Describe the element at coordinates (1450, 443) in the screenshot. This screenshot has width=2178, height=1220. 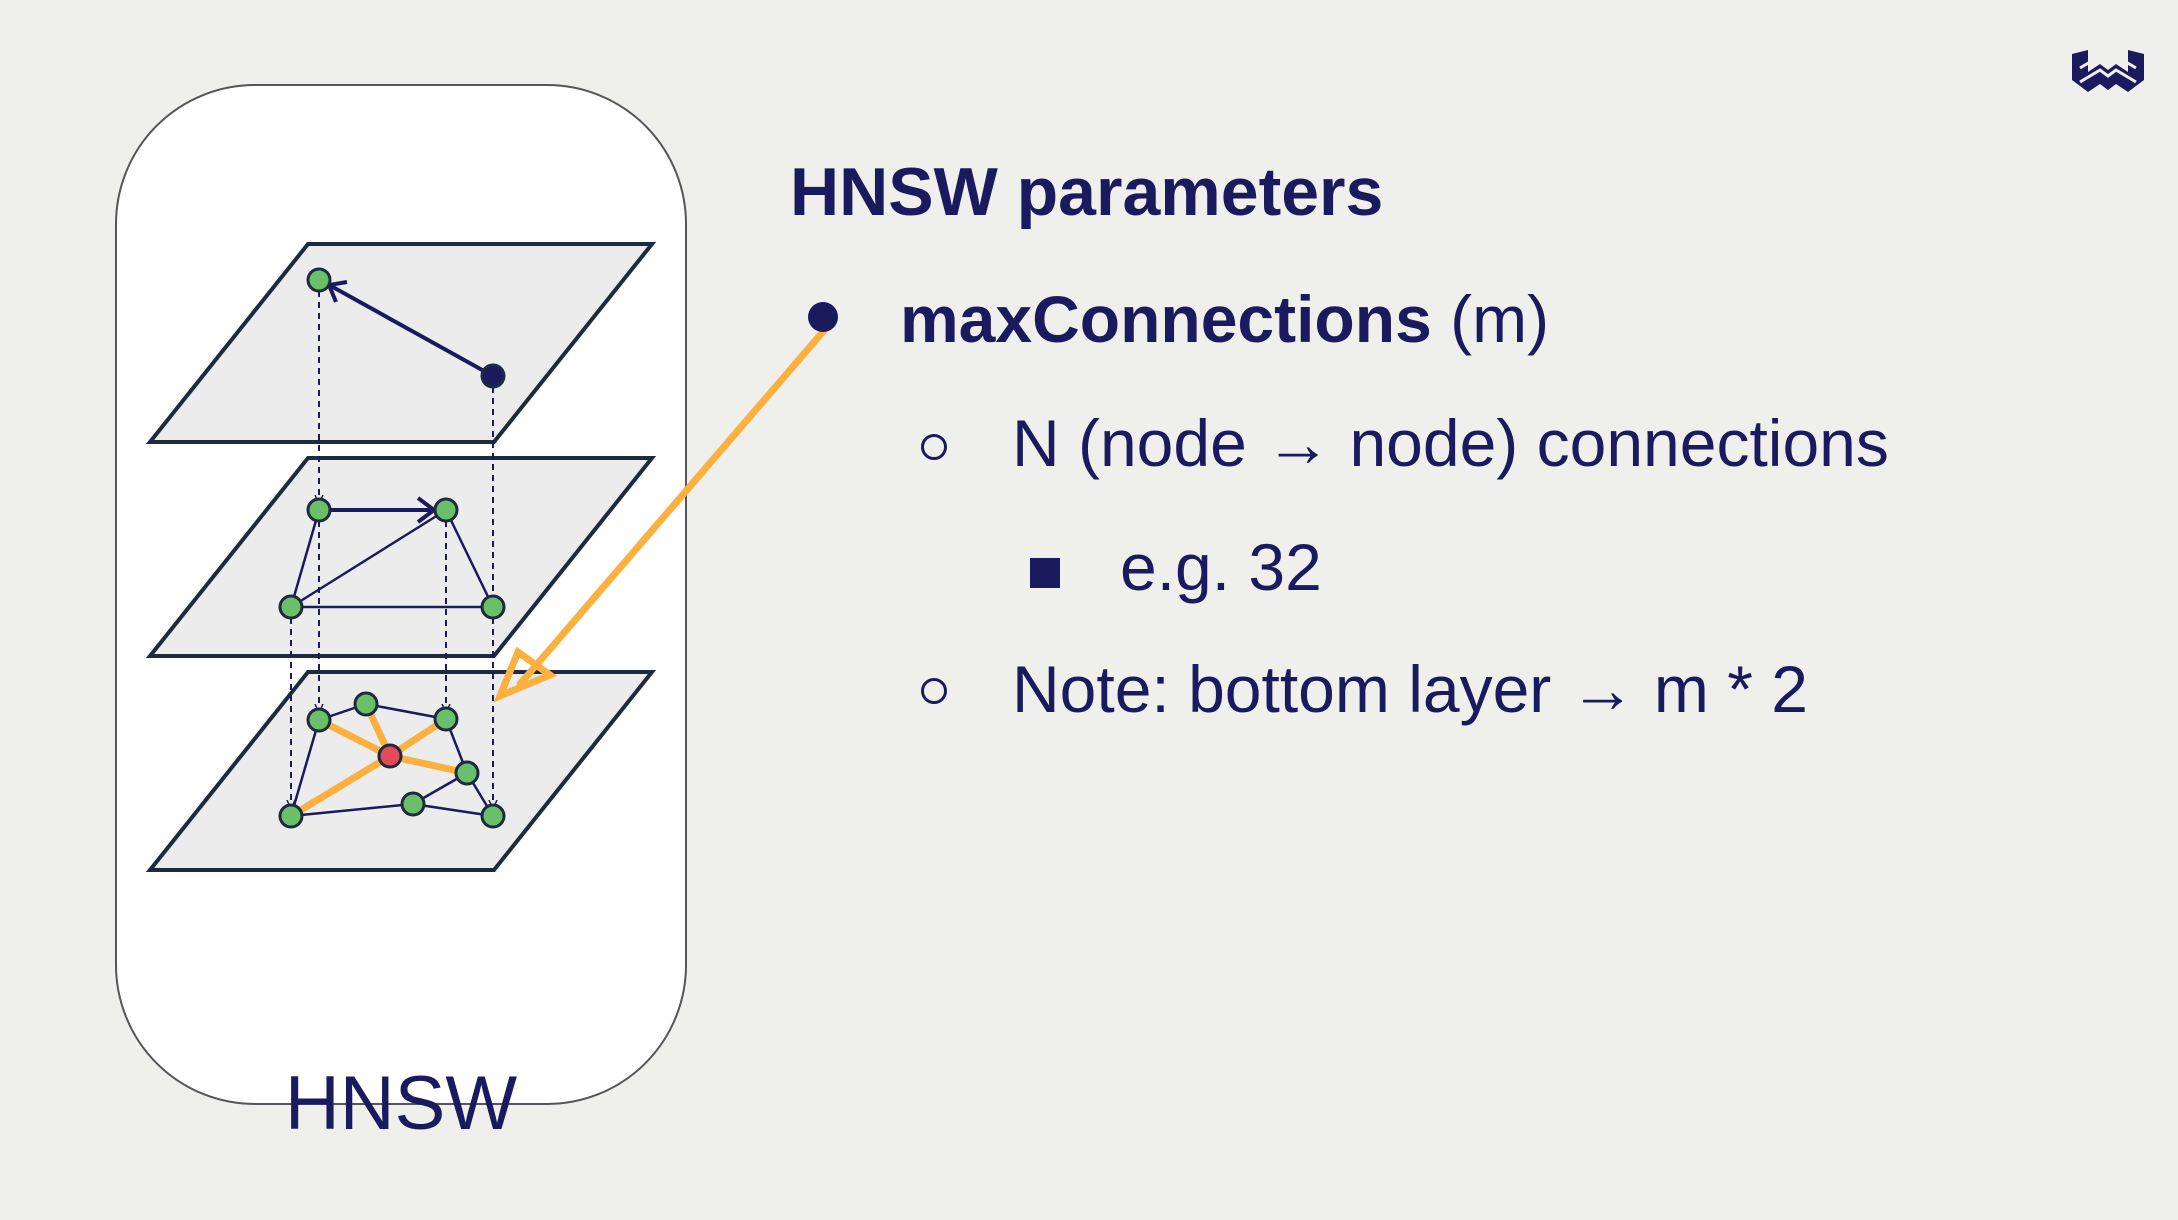
I see `bullet-connections: N (node → node) connections` at that location.